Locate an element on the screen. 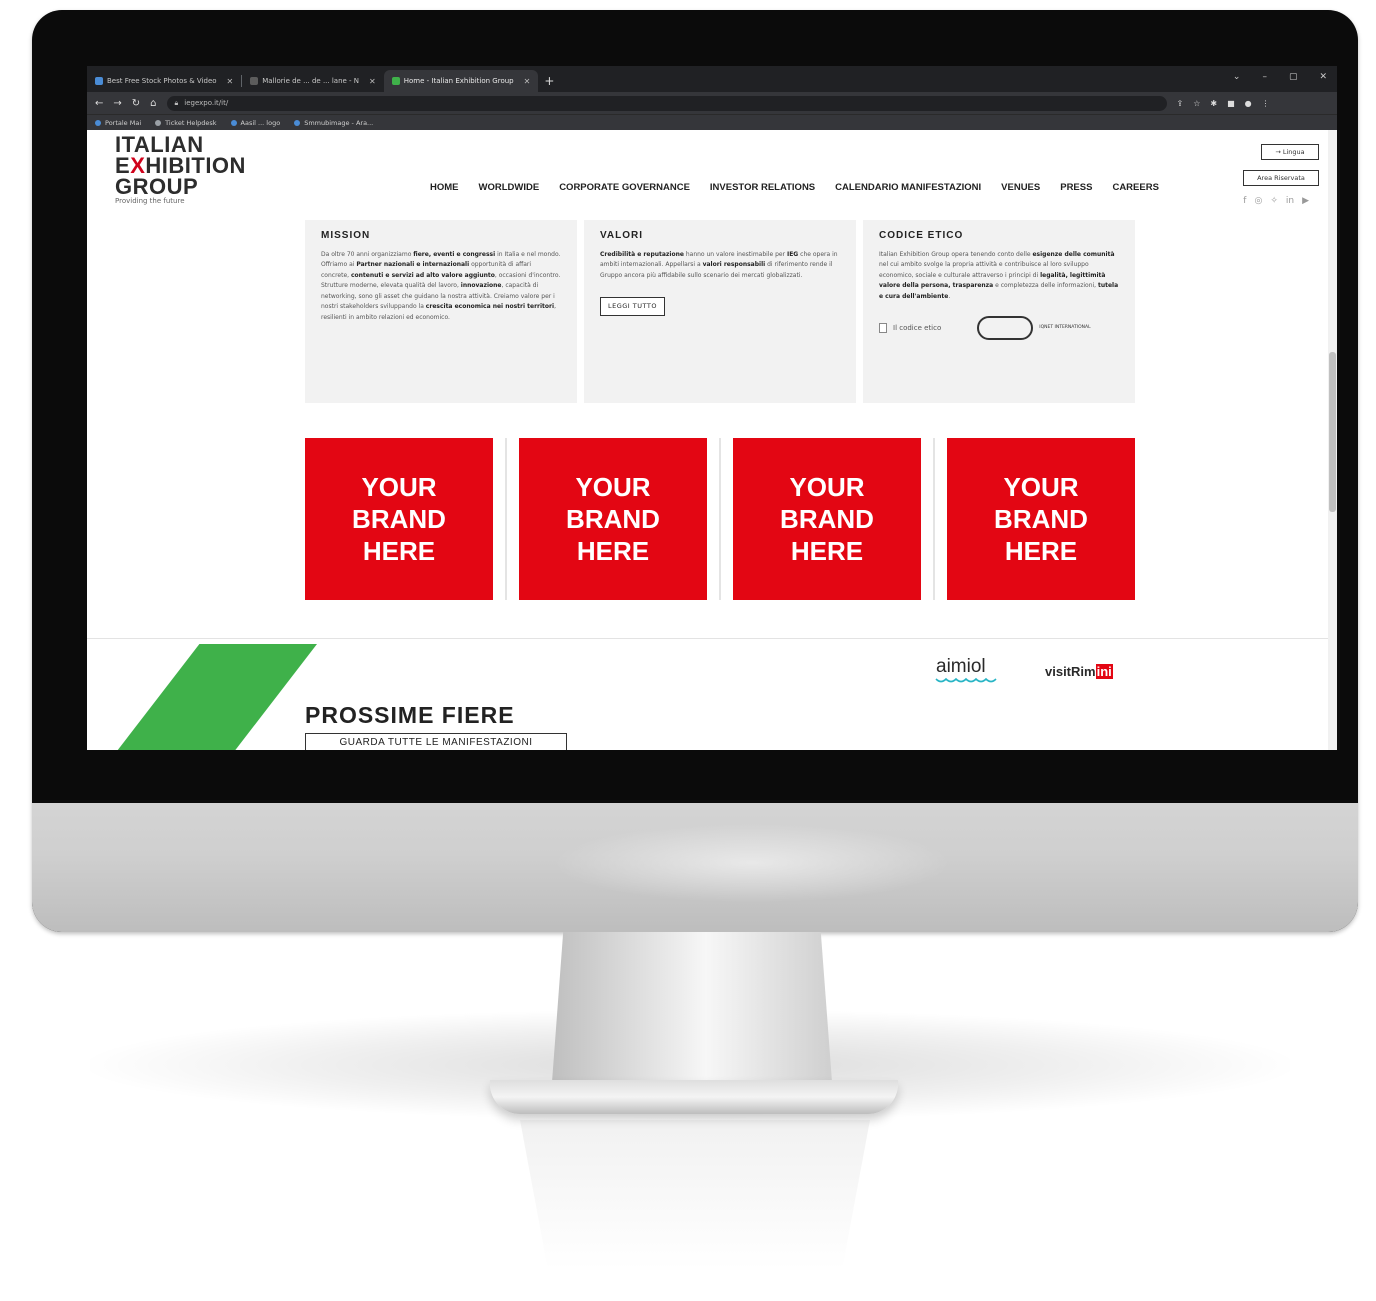  profile-icon: ● is located at coordinates (1248, 103).